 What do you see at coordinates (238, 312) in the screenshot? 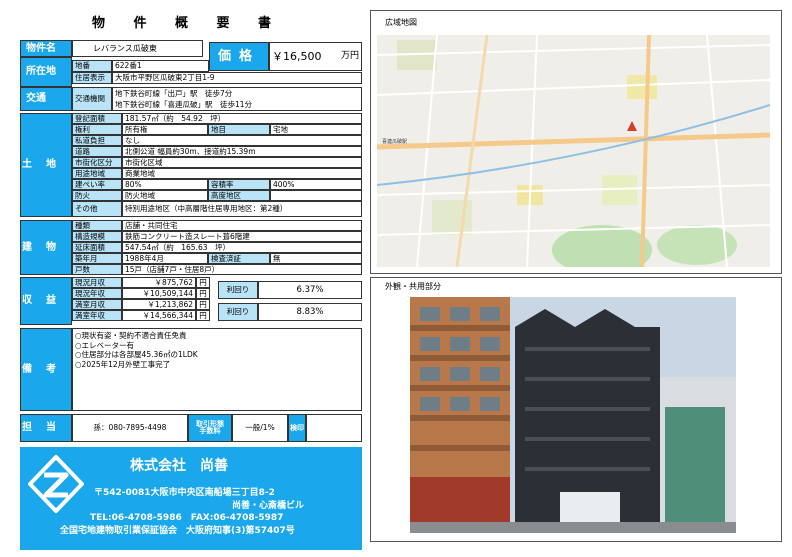
I see `yield-label-2: 利回り` at bounding box center [238, 312].